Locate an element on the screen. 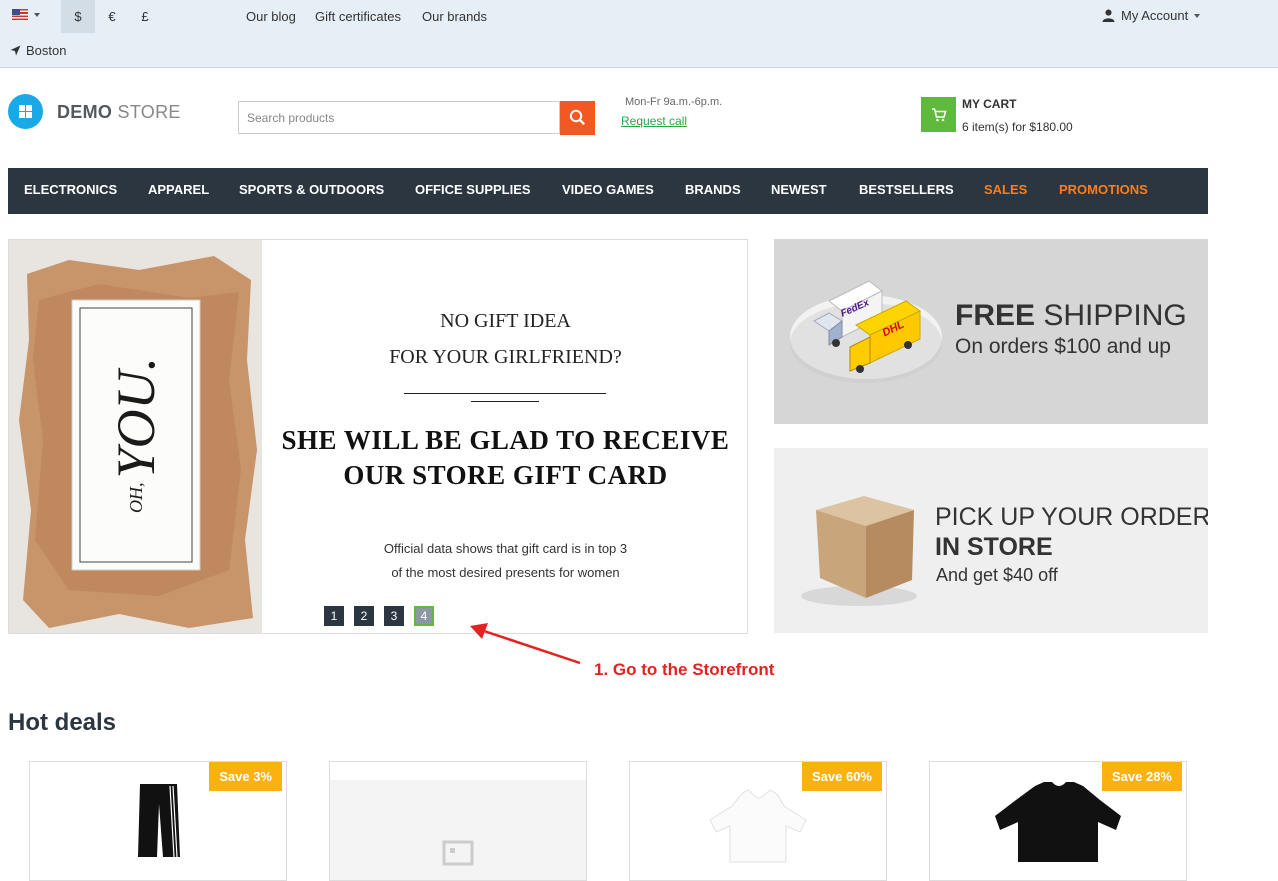 Image resolution: width=1278 pixels, height=881 pixels. location-selector: Boston is located at coordinates (38, 50).